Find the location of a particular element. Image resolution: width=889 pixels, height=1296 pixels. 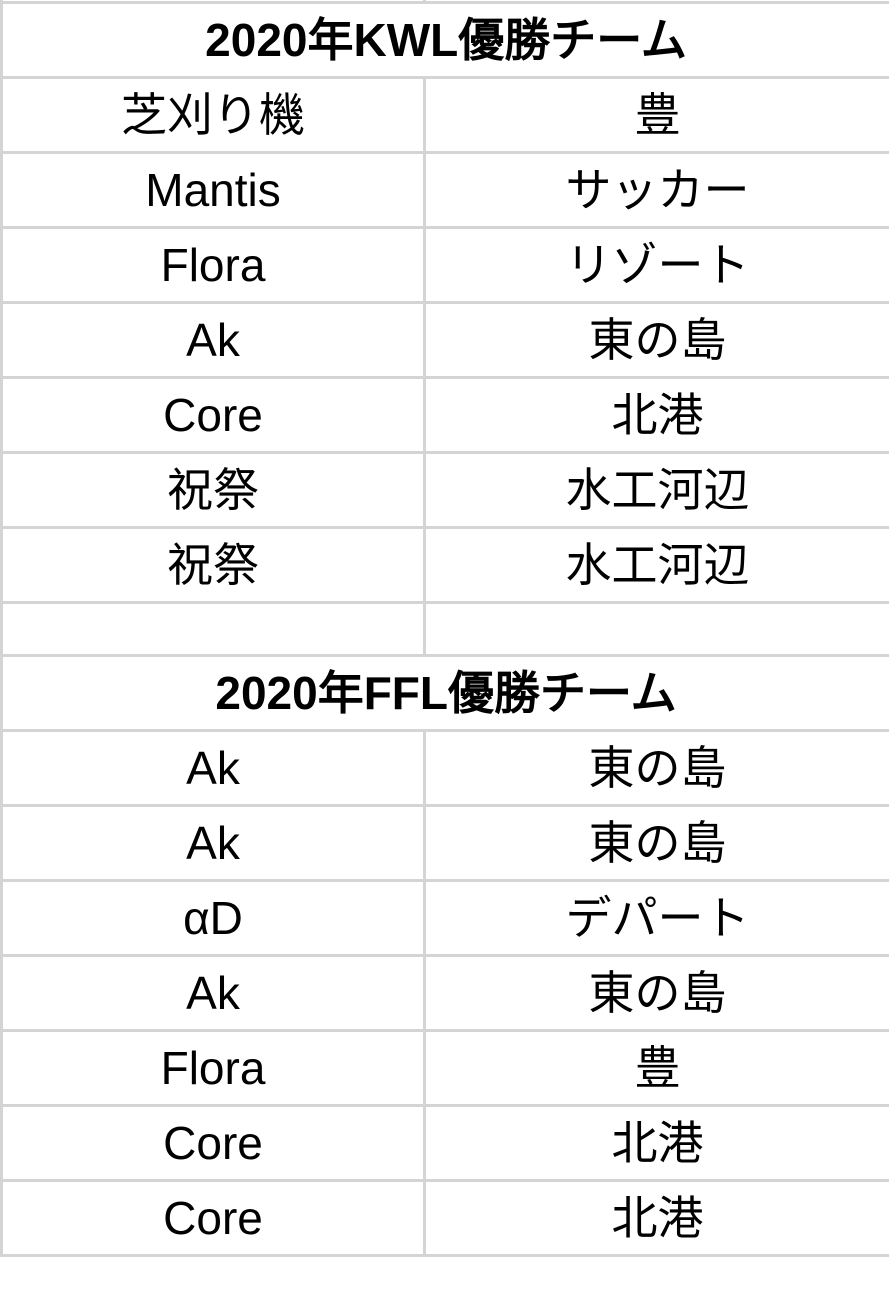

section-title-ffl: 2020年FFL優勝チーム is located at coordinates (444, 693).